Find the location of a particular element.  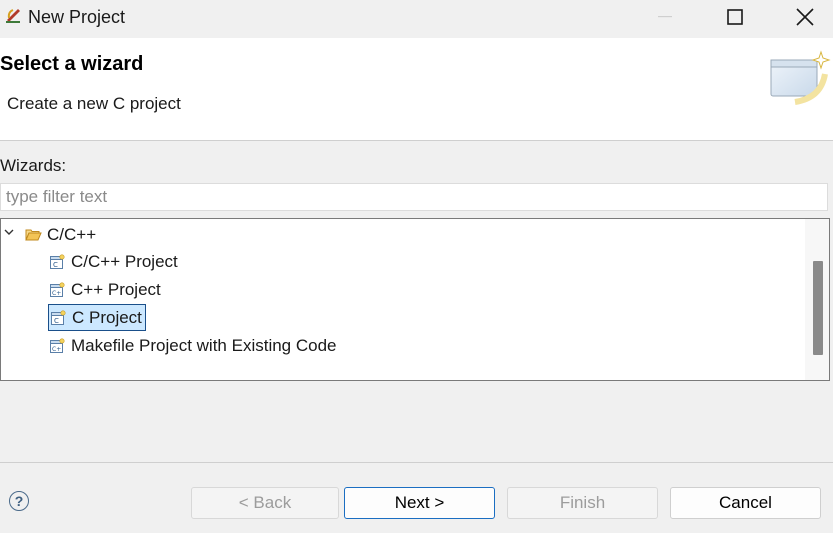

close-button is located at coordinates (805, 17).